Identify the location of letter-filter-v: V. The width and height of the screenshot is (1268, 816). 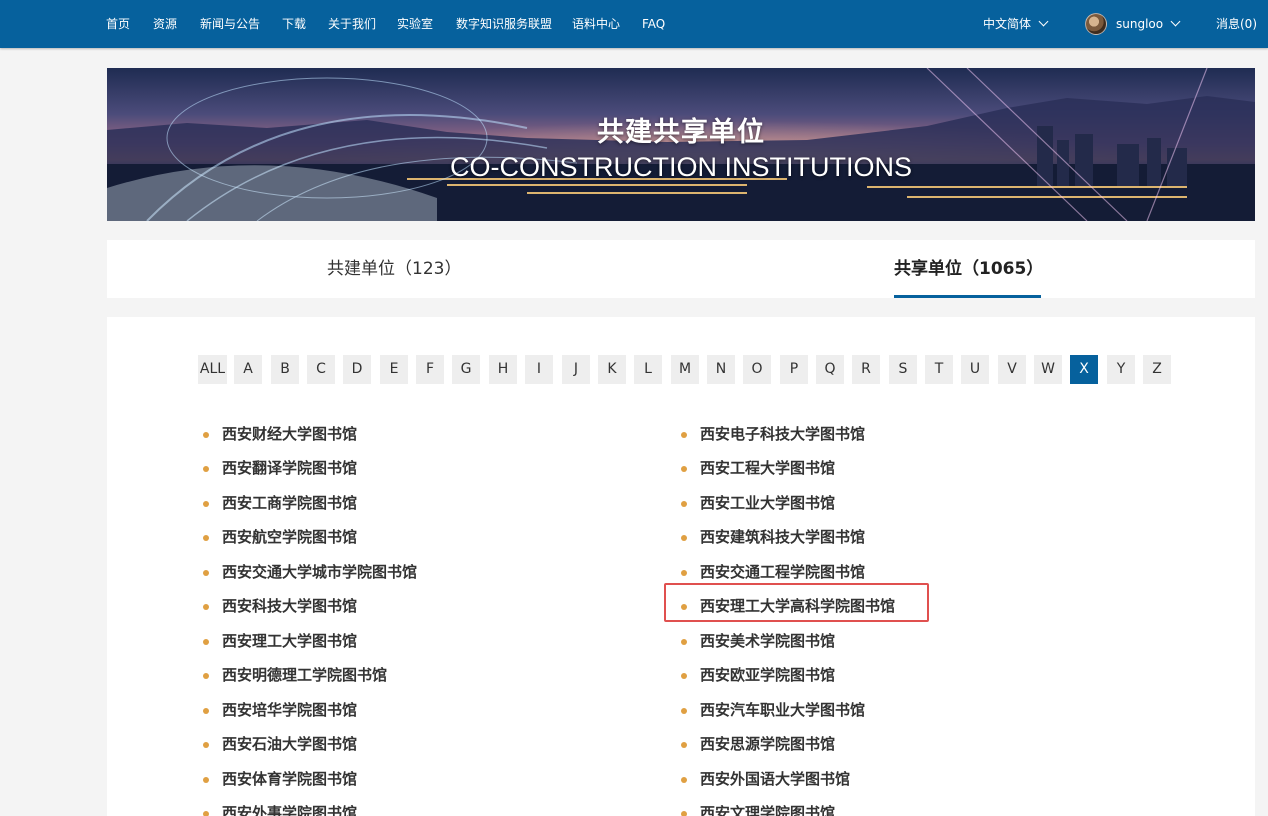
(1012, 369).